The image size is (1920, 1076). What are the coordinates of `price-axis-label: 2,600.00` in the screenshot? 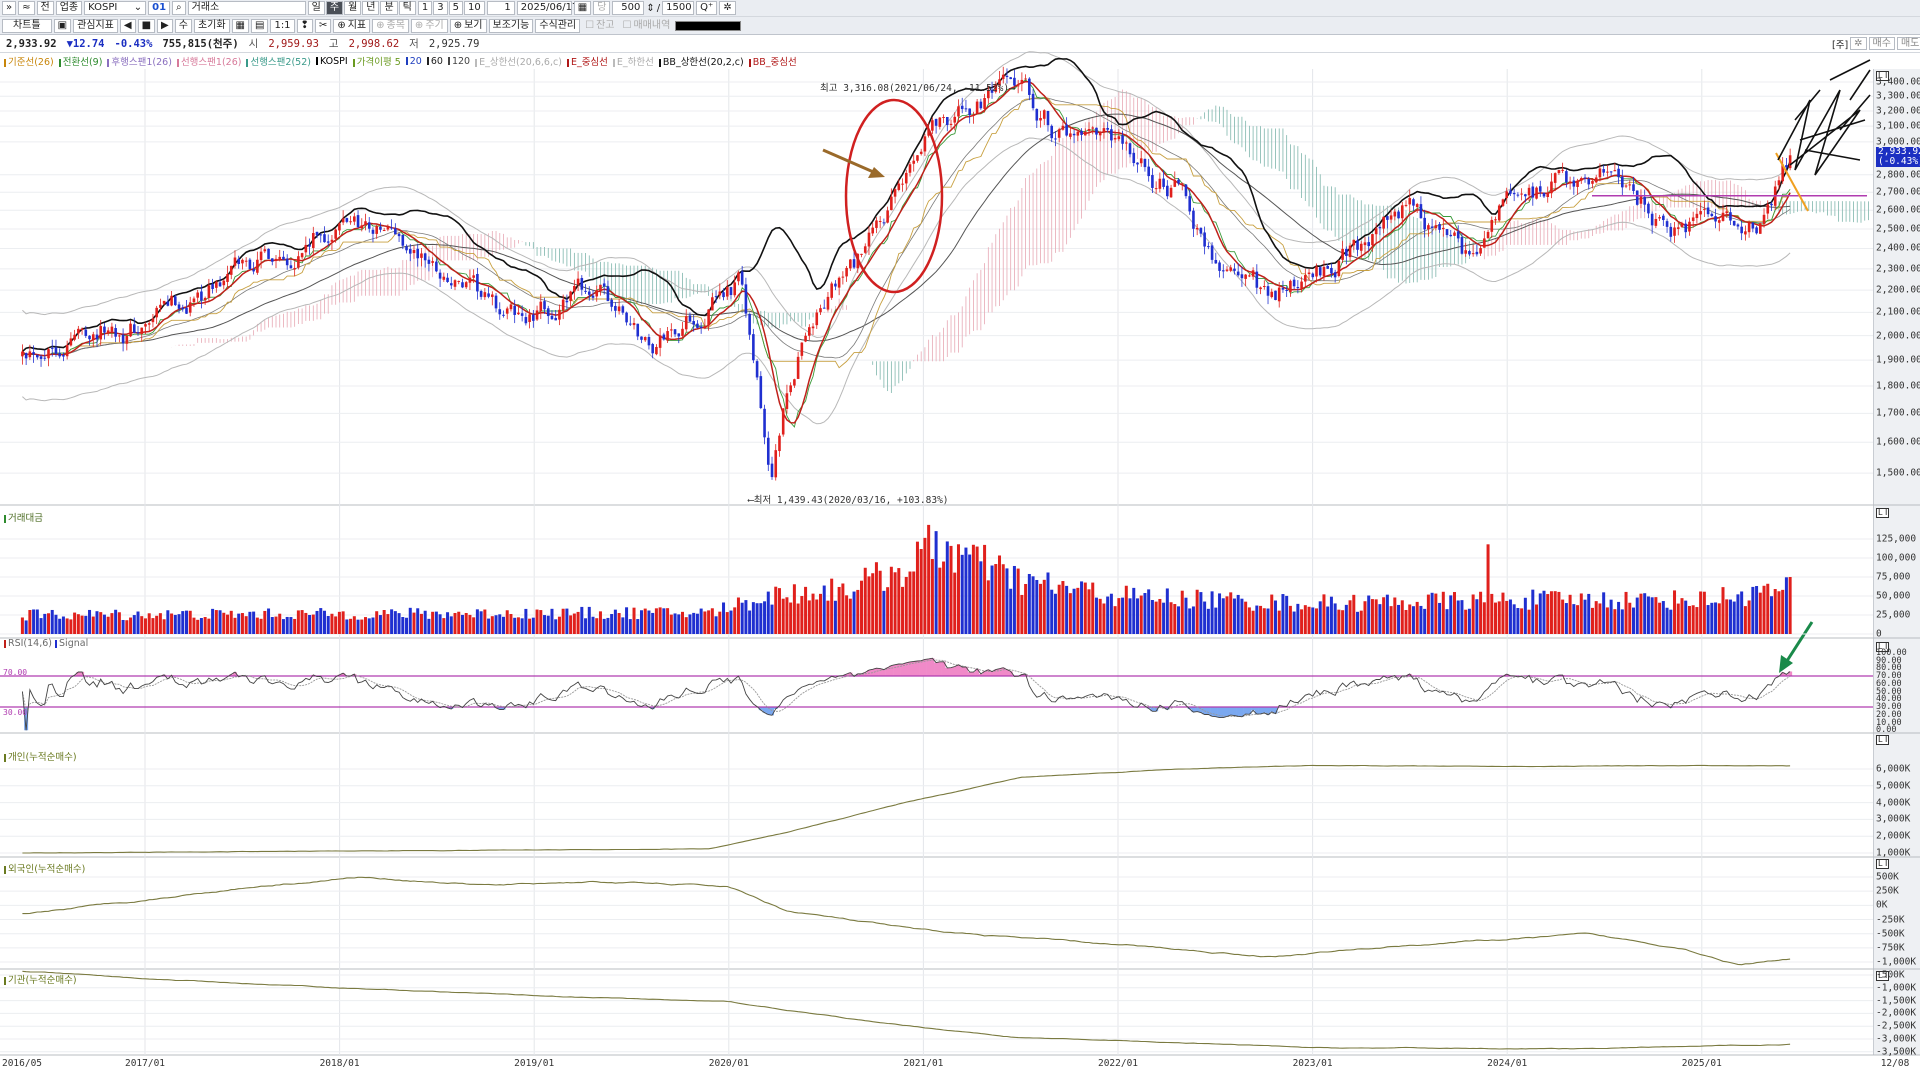 It's located at (1898, 210).